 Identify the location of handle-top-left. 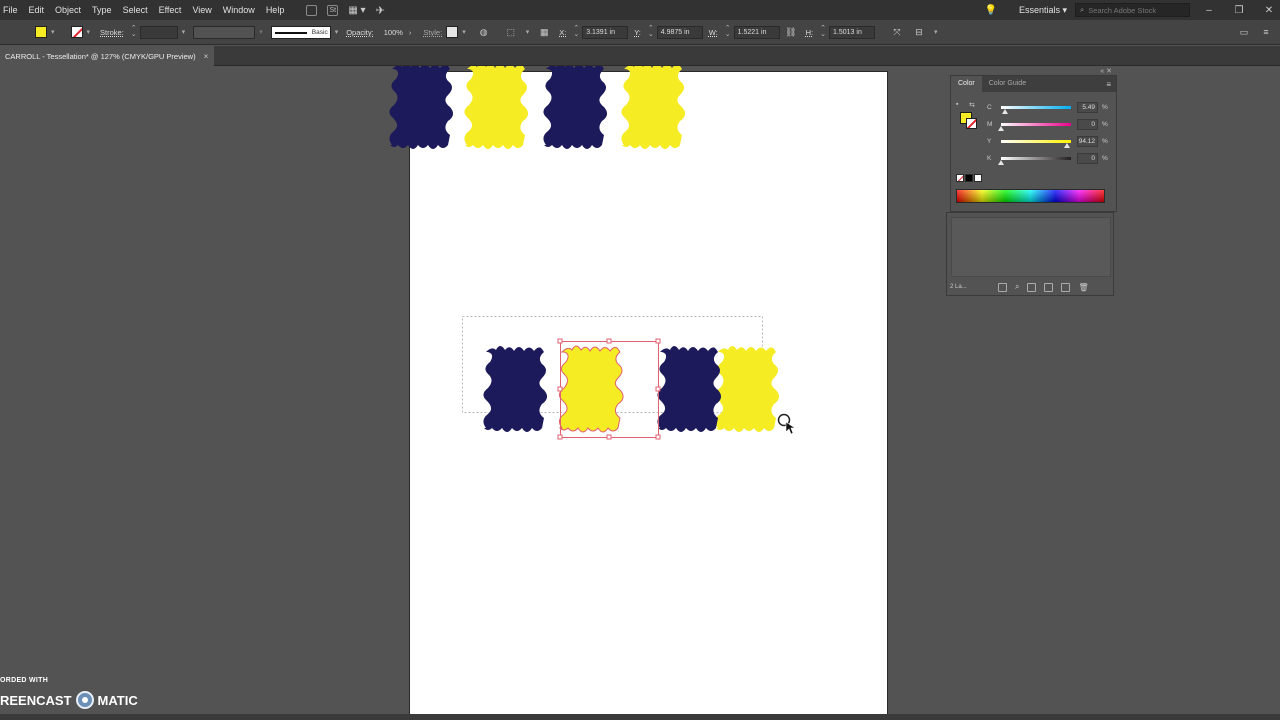
(560, 341).